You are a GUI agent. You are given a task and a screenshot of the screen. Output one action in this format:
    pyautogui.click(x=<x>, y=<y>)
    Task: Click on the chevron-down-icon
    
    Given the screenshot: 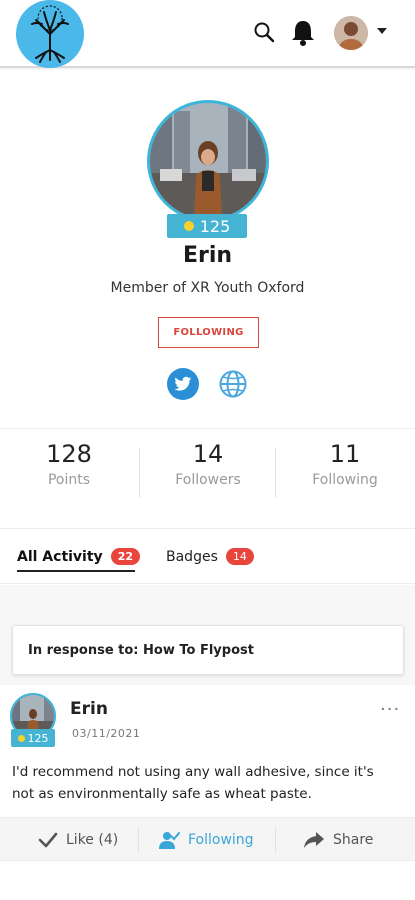 What is the action you would take?
    pyautogui.click(x=382, y=31)
    